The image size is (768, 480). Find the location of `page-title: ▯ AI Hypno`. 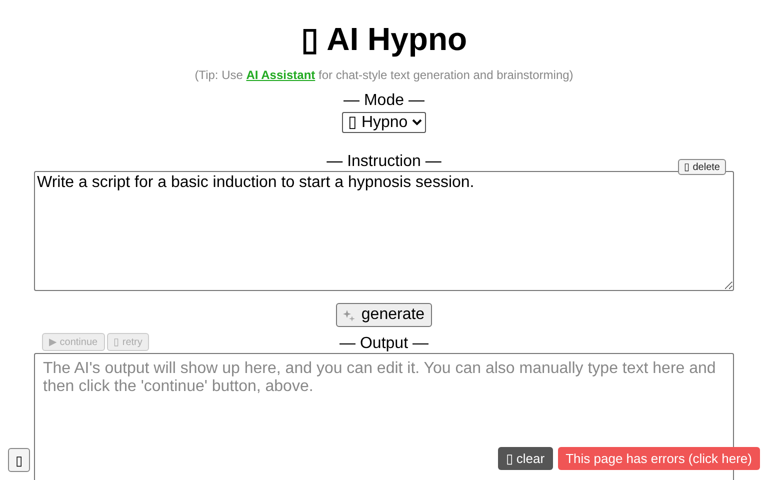

page-title: ▯ AI Hypno is located at coordinates (384, 39).